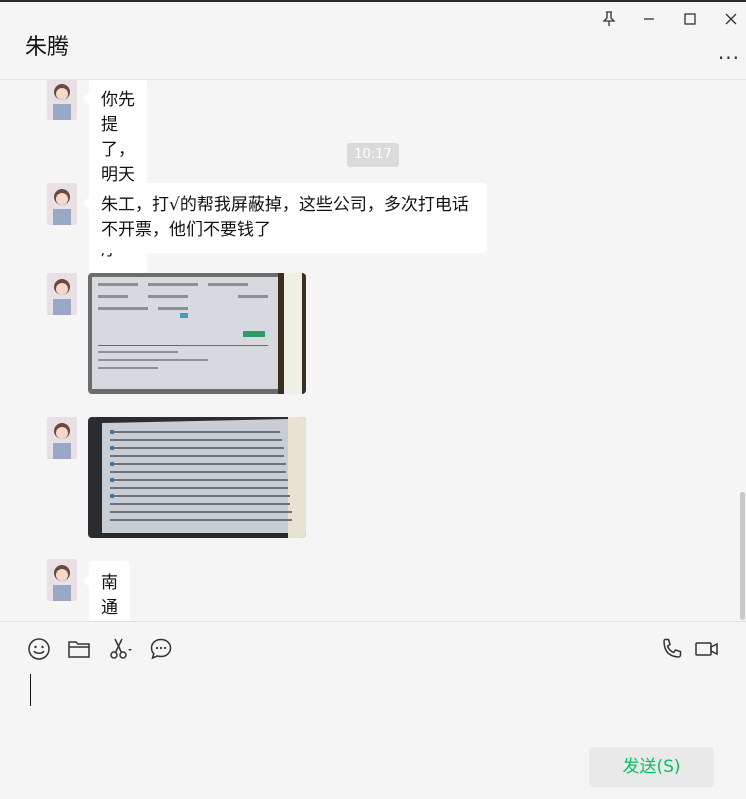 The width and height of the screenshot is (746, 799). Describe the element at coordinates (79, 649) in the screenshot. I see `folder-icon` at that location.